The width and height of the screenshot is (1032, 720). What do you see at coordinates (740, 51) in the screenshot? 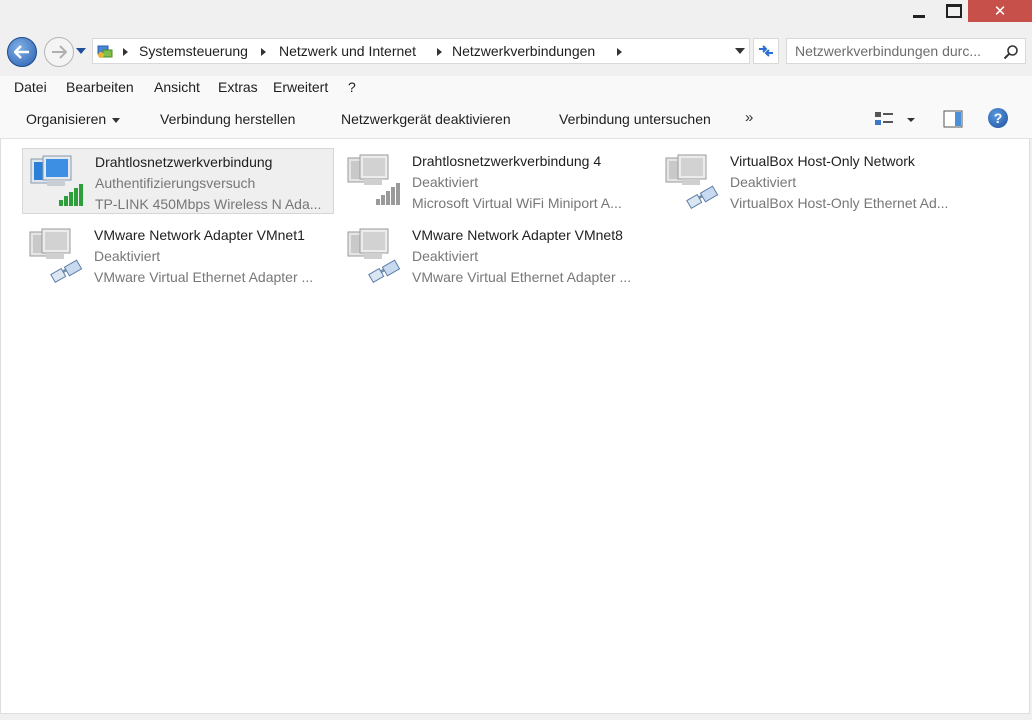
I see `address-dropdown-icon` at bounding box center [740, 51].